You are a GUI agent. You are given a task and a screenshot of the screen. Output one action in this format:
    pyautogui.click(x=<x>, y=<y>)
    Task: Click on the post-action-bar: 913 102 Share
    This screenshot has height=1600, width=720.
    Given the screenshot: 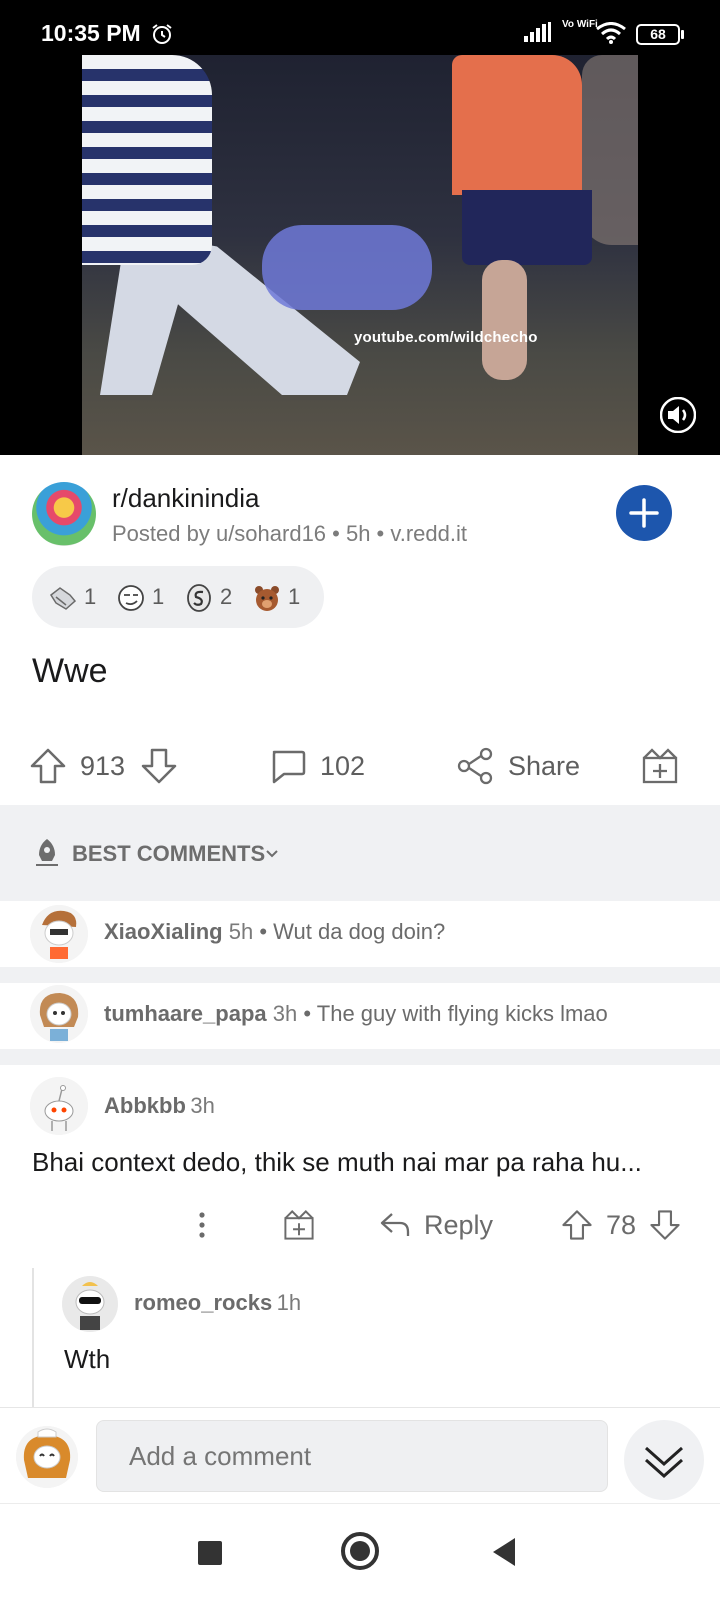 What is the action you would take?
    pyautogui.click(x=360, y=767)
    